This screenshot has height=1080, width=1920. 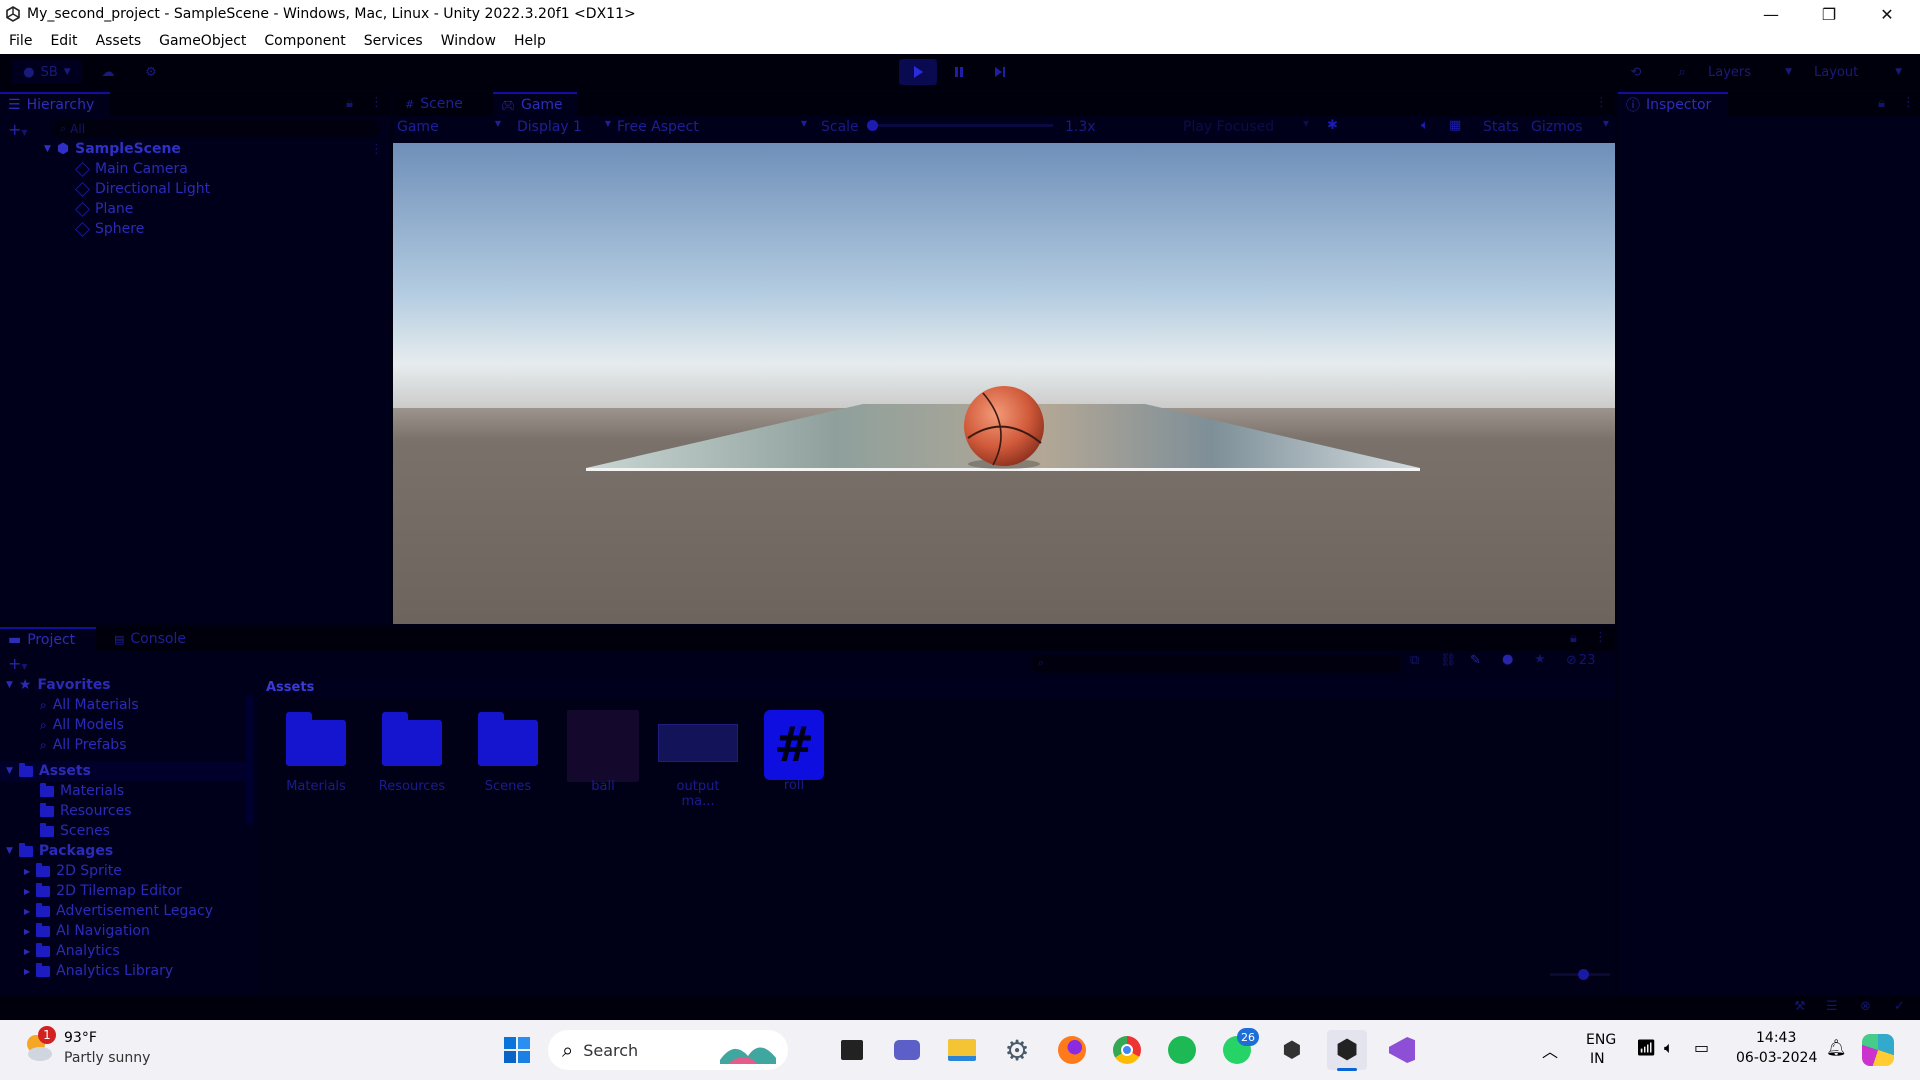 What do you see at coordinates (87, 930) in the screenshot?
I see `package-item: ▶ AI Navigation` at bounding box center [87, 930].